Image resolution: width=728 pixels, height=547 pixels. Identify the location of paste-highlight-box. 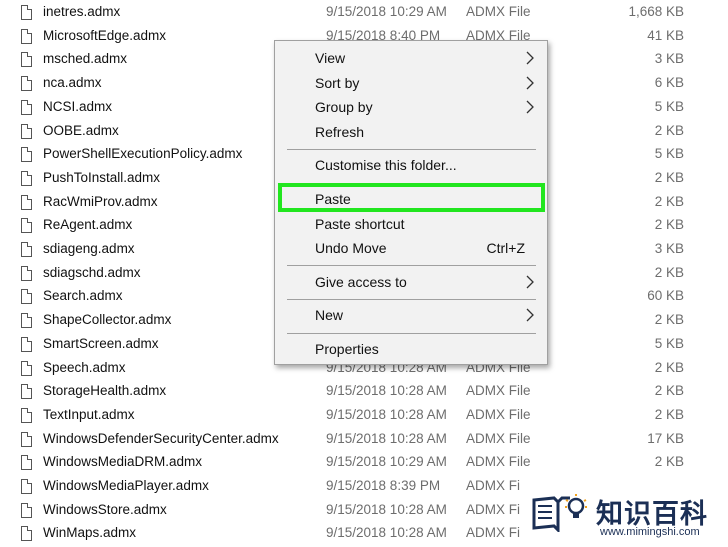
(411, 197).